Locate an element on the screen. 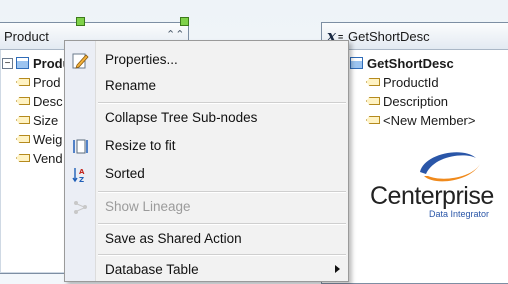  field-row: <New Member> is located at coordinates (420, 120).